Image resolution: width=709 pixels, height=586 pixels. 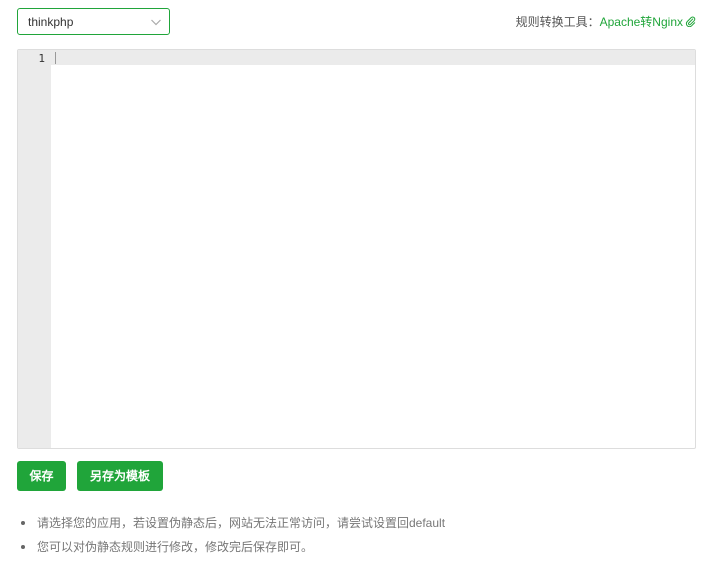 What do you see at coordinates (557, 22) in the screenshot?
I see `rule-converter-label: 规则转换工具：` at bounding box center [557, 22].